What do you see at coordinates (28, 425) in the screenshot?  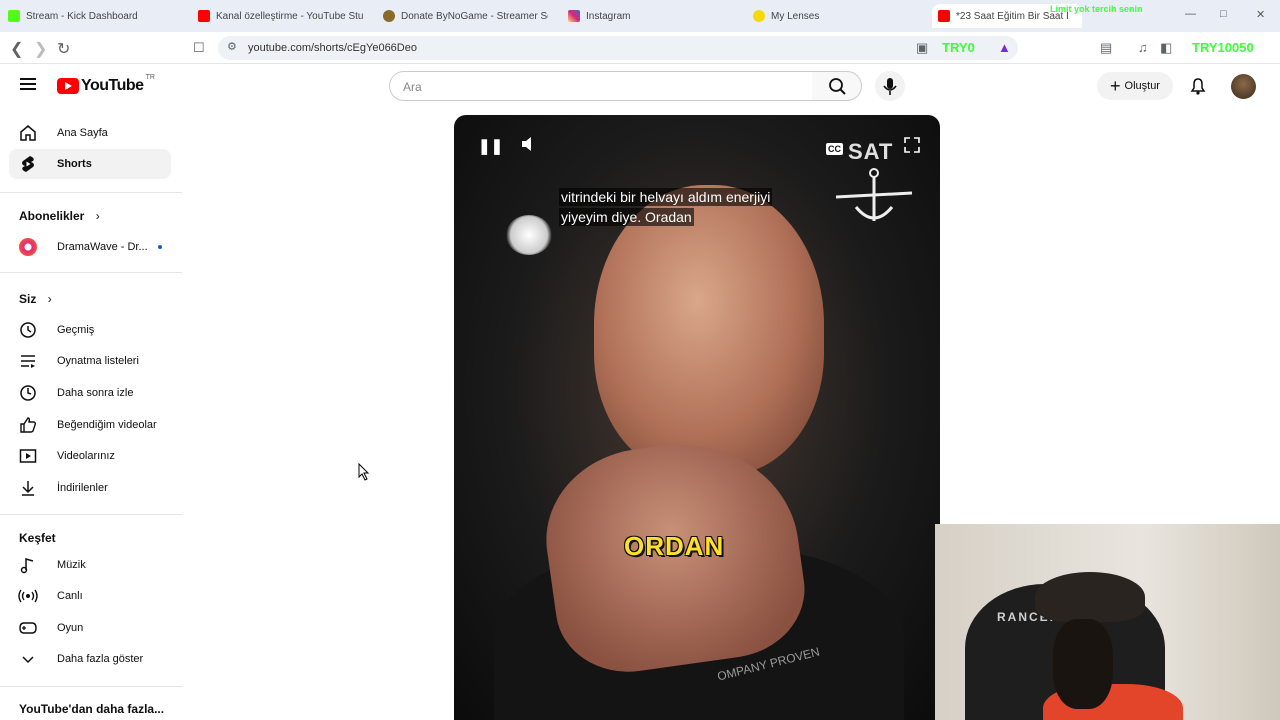 I see `thumbs-up-icon` at bounding box center [28, 425].